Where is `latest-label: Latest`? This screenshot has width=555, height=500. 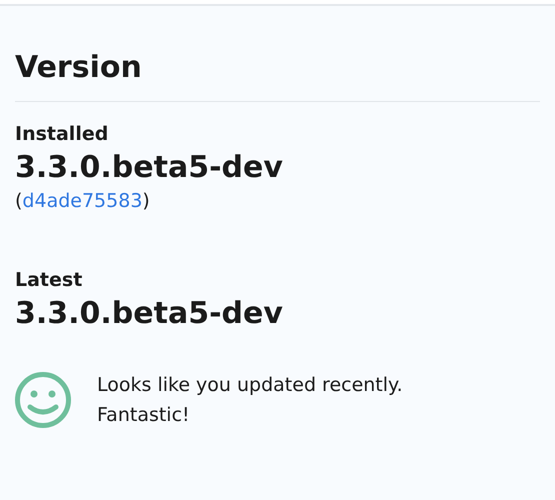 latest-label: Latest is located at coordinates (49, 280).